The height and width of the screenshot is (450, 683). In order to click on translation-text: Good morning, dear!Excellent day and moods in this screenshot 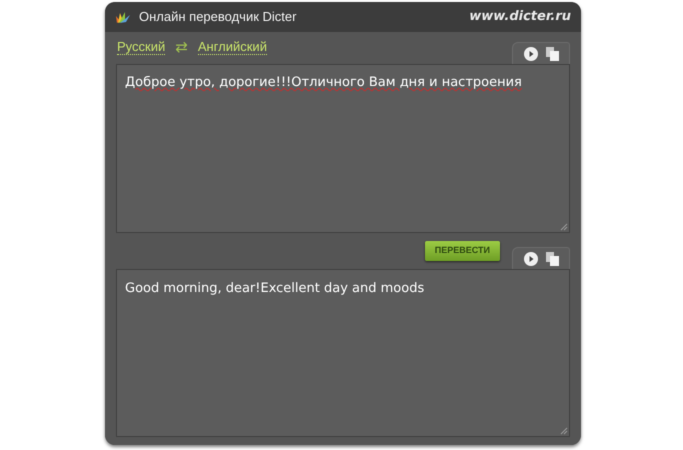, I will do `click(274, 289)`.